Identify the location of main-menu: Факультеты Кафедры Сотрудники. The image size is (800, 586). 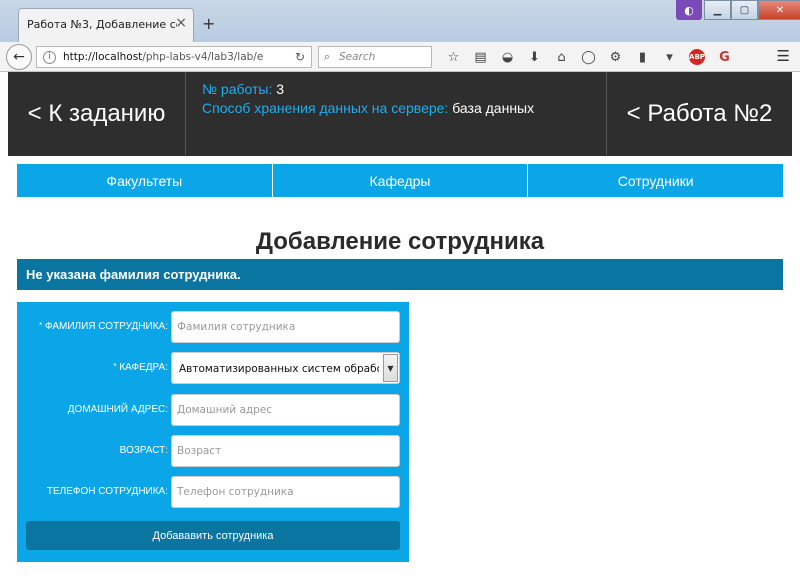
(400, 180).